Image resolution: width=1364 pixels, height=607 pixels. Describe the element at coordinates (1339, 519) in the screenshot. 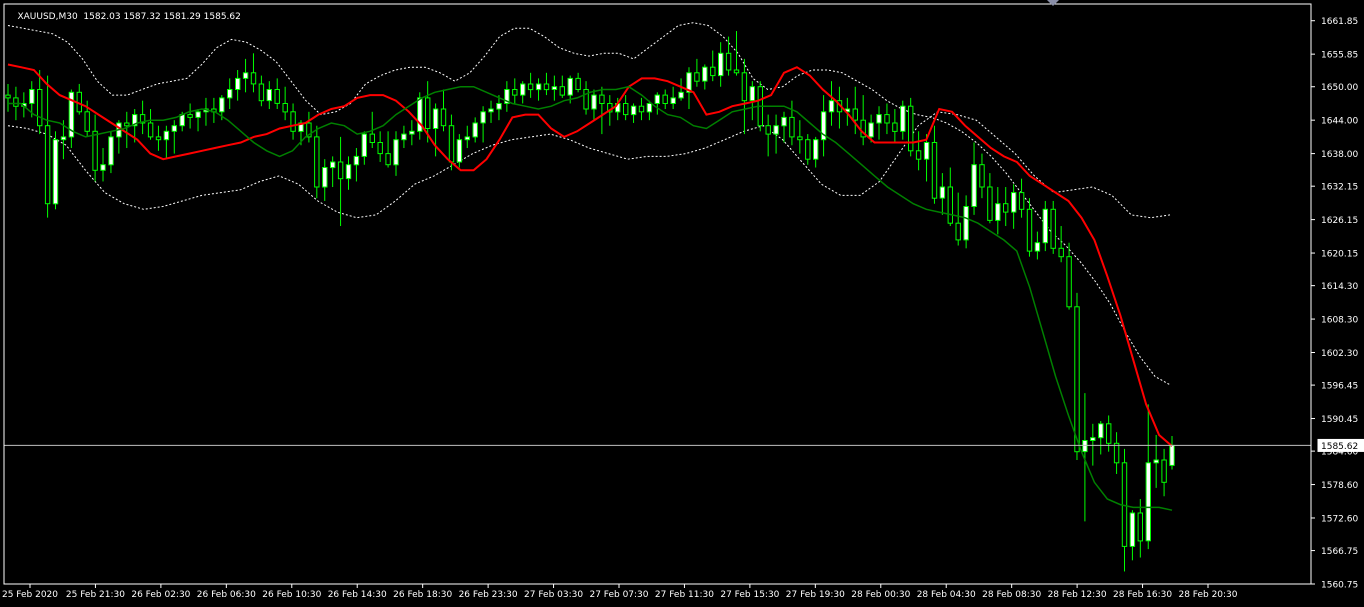

I see `y-tick-label: 1572.60` at that location.